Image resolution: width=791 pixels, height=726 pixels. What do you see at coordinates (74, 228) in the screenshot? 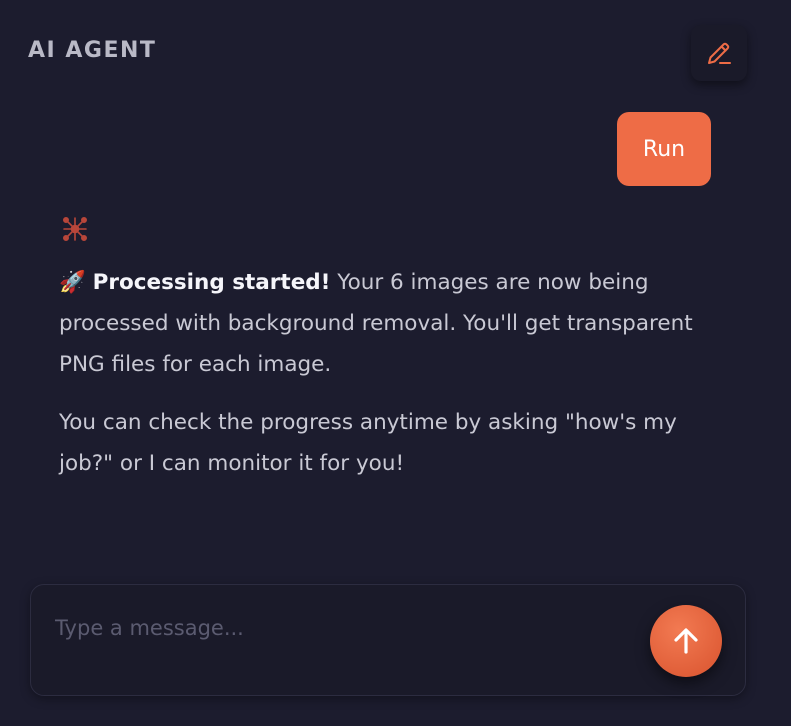
I see `network-node-icon` at bounding box center [74, 228].